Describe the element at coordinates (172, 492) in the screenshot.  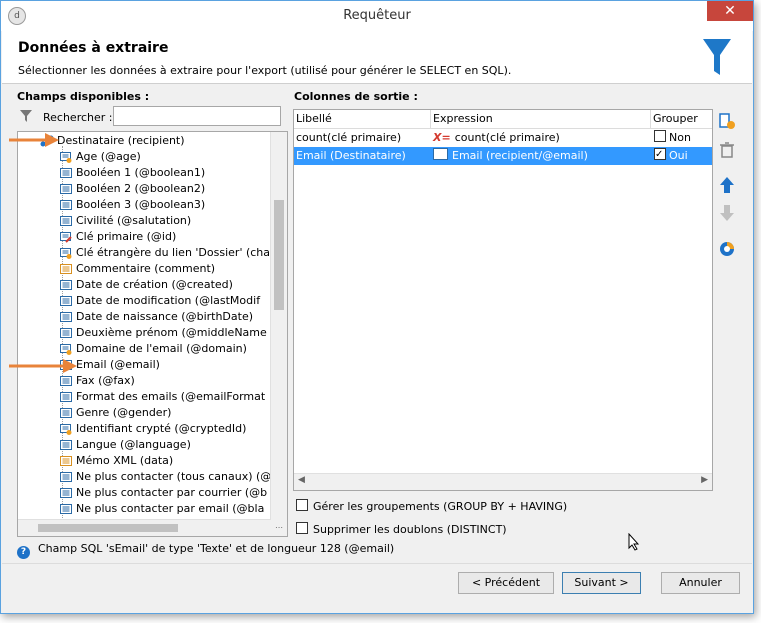
I see `tree-item-label: Ne plus contacter par courrier (@b` at that location.